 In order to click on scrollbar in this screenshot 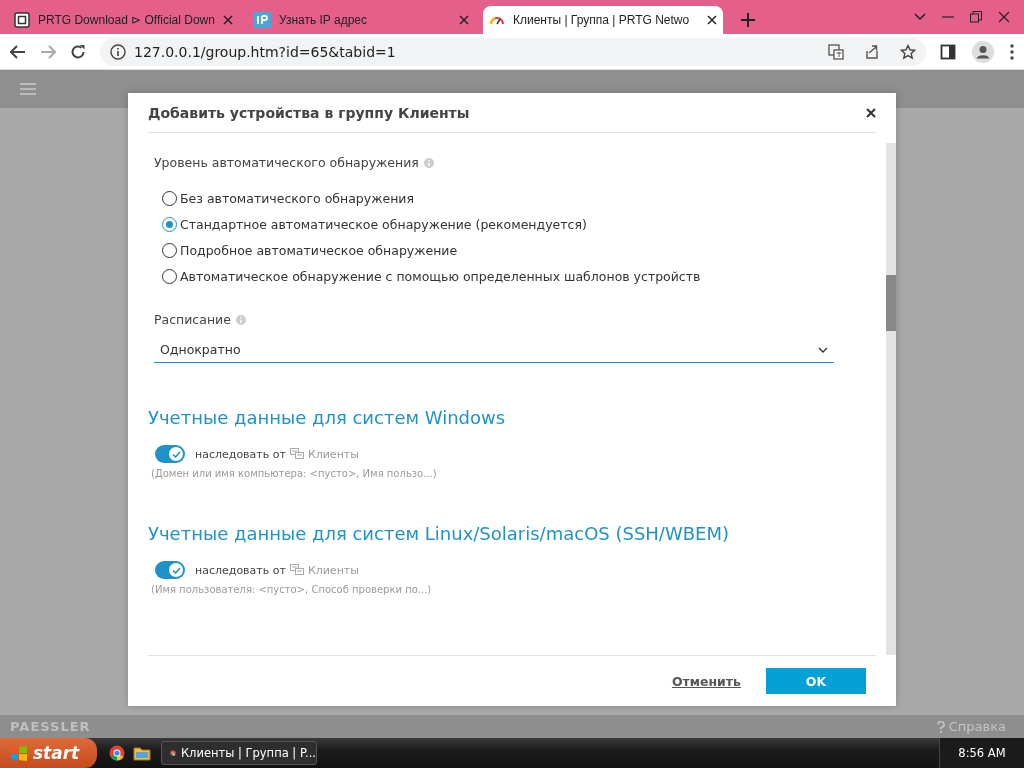, I will do `click(891, 399)`.